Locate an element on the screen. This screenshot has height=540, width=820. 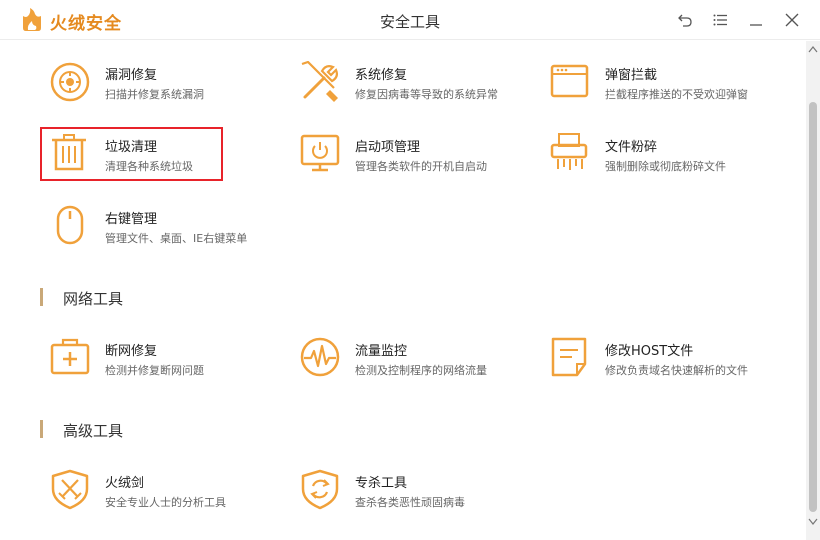
tool-description: 管理文件、桌面、IE右键菜单 is located at coordinates (176, 238).